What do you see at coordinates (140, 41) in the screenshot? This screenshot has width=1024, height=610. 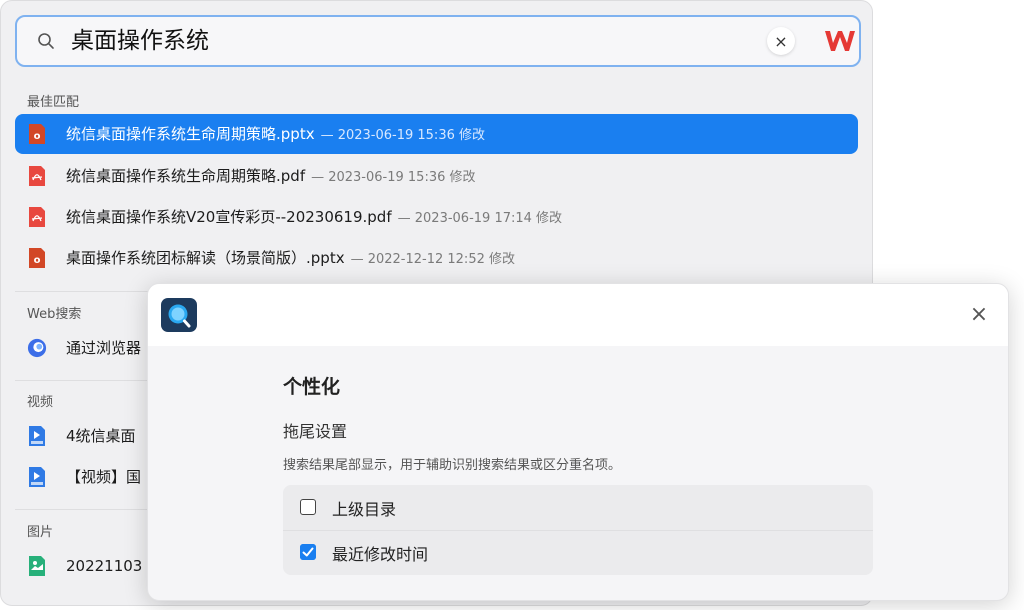 I see `search-input: 桌面操作系统` at bounding box center [140, 41].